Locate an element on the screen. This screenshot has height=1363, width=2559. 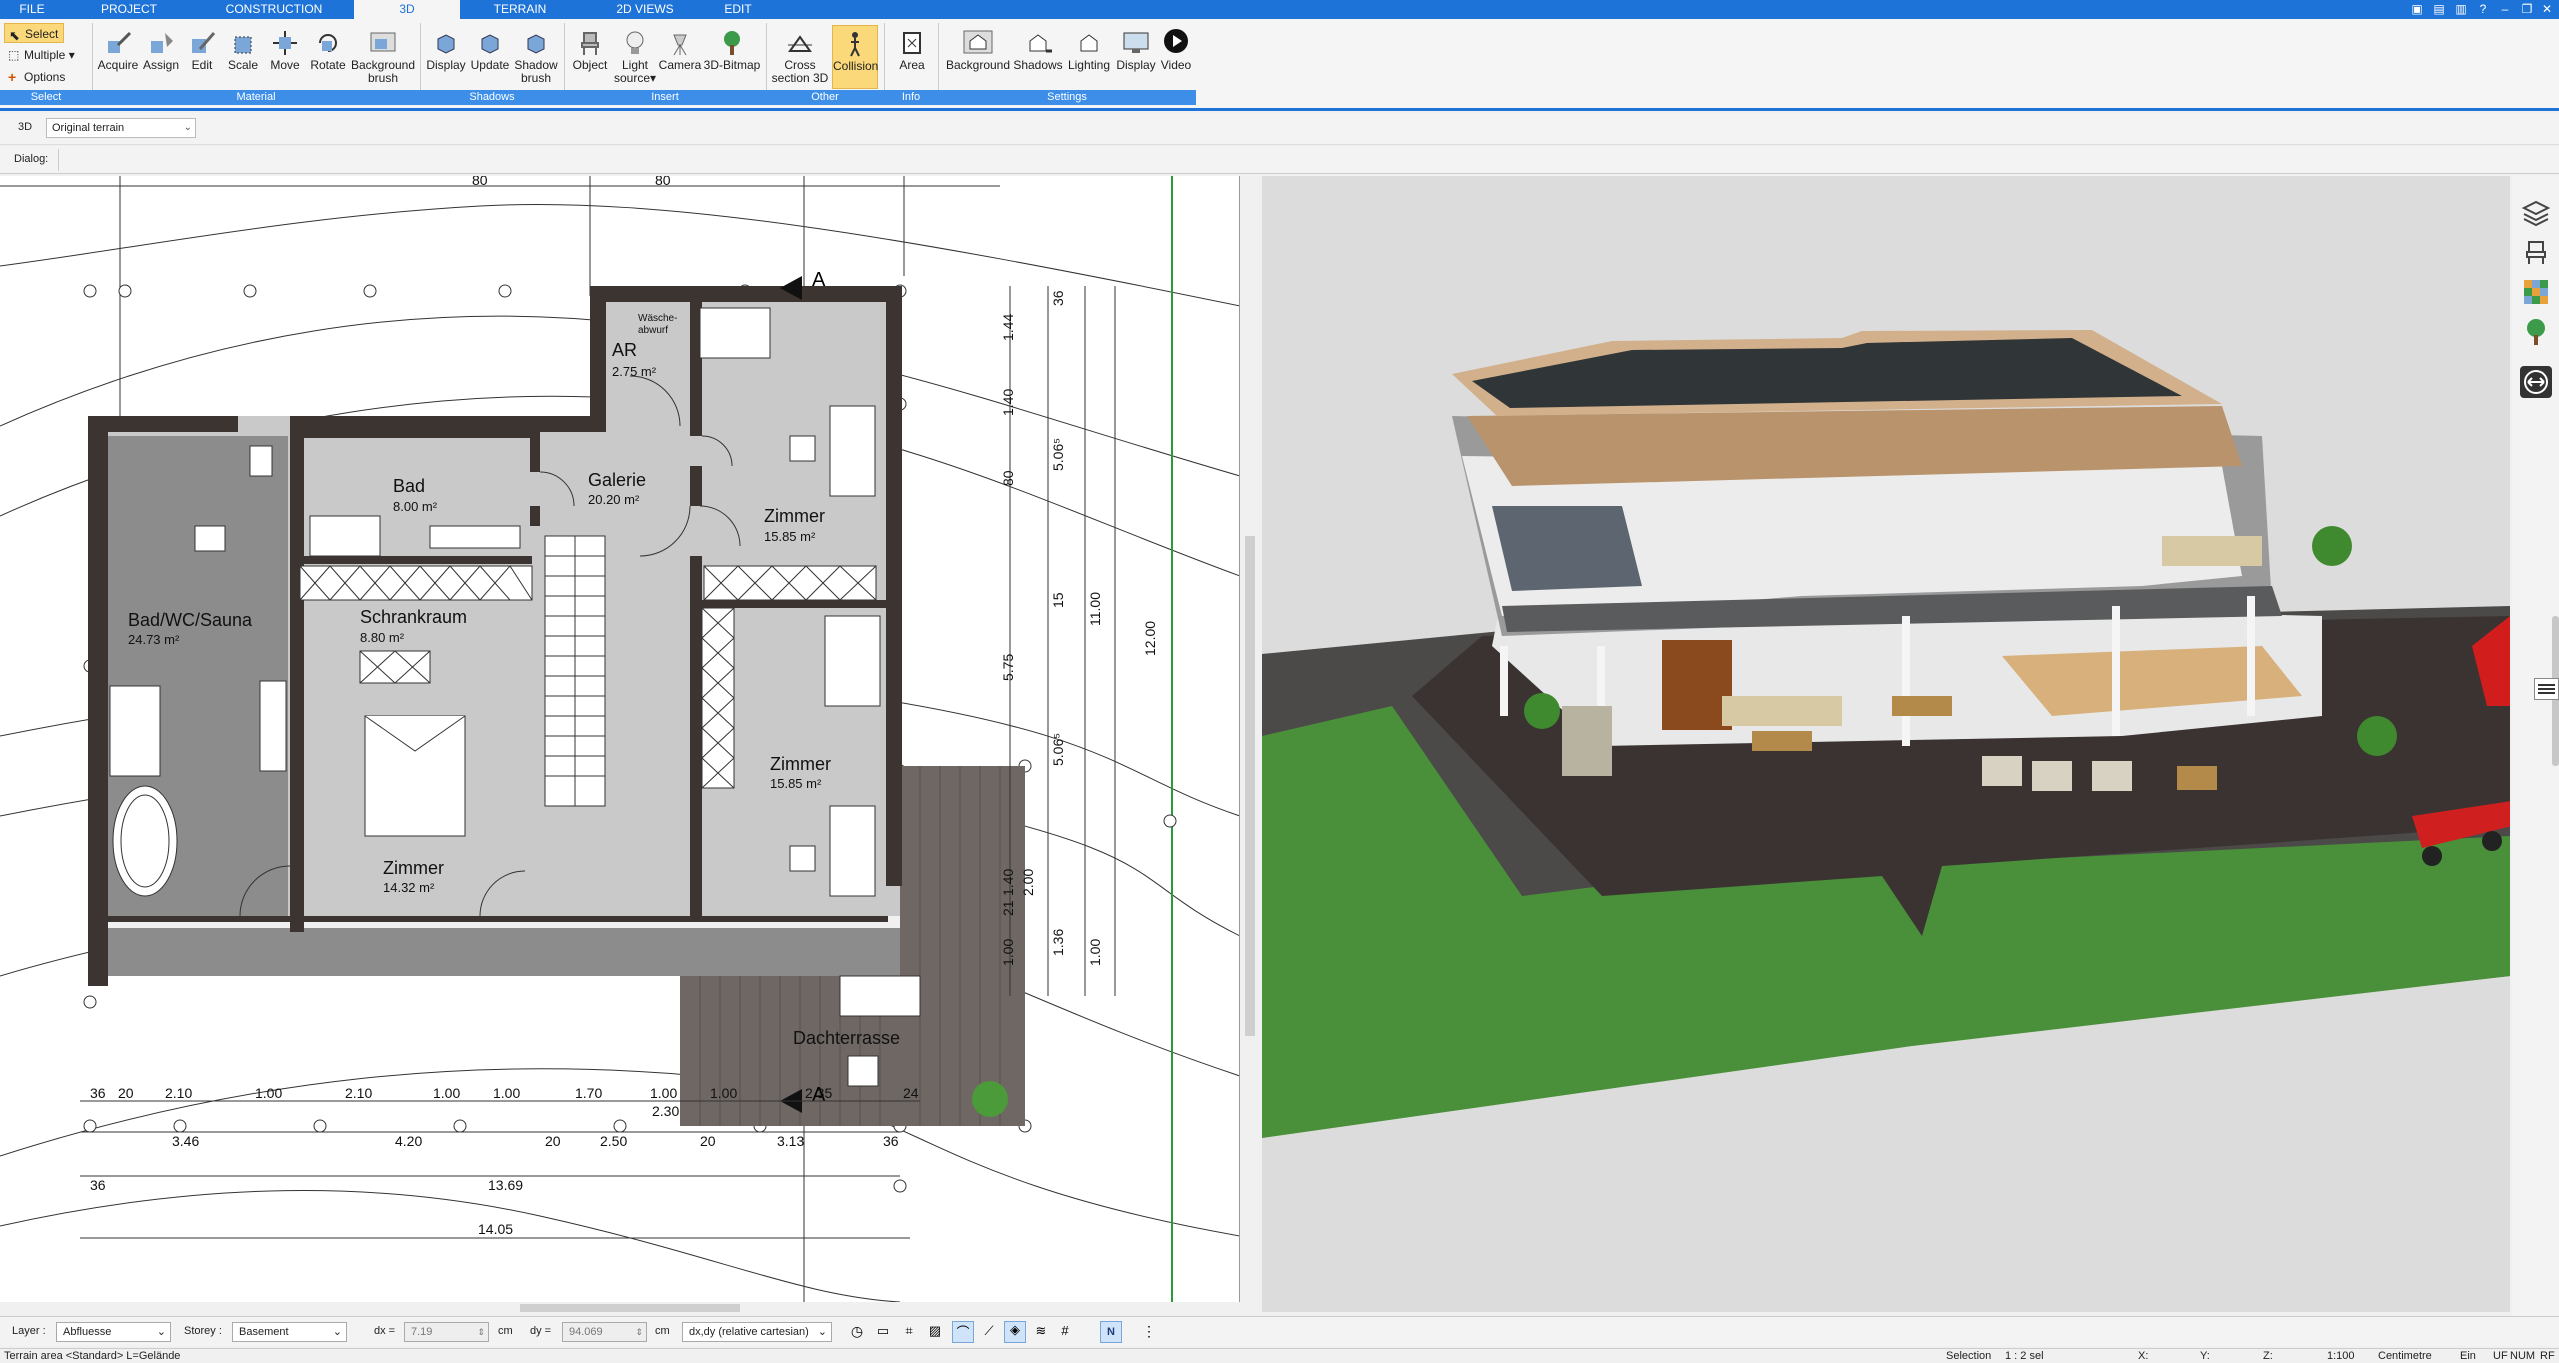
options-button: + Options is located at coordinates (44, 77).